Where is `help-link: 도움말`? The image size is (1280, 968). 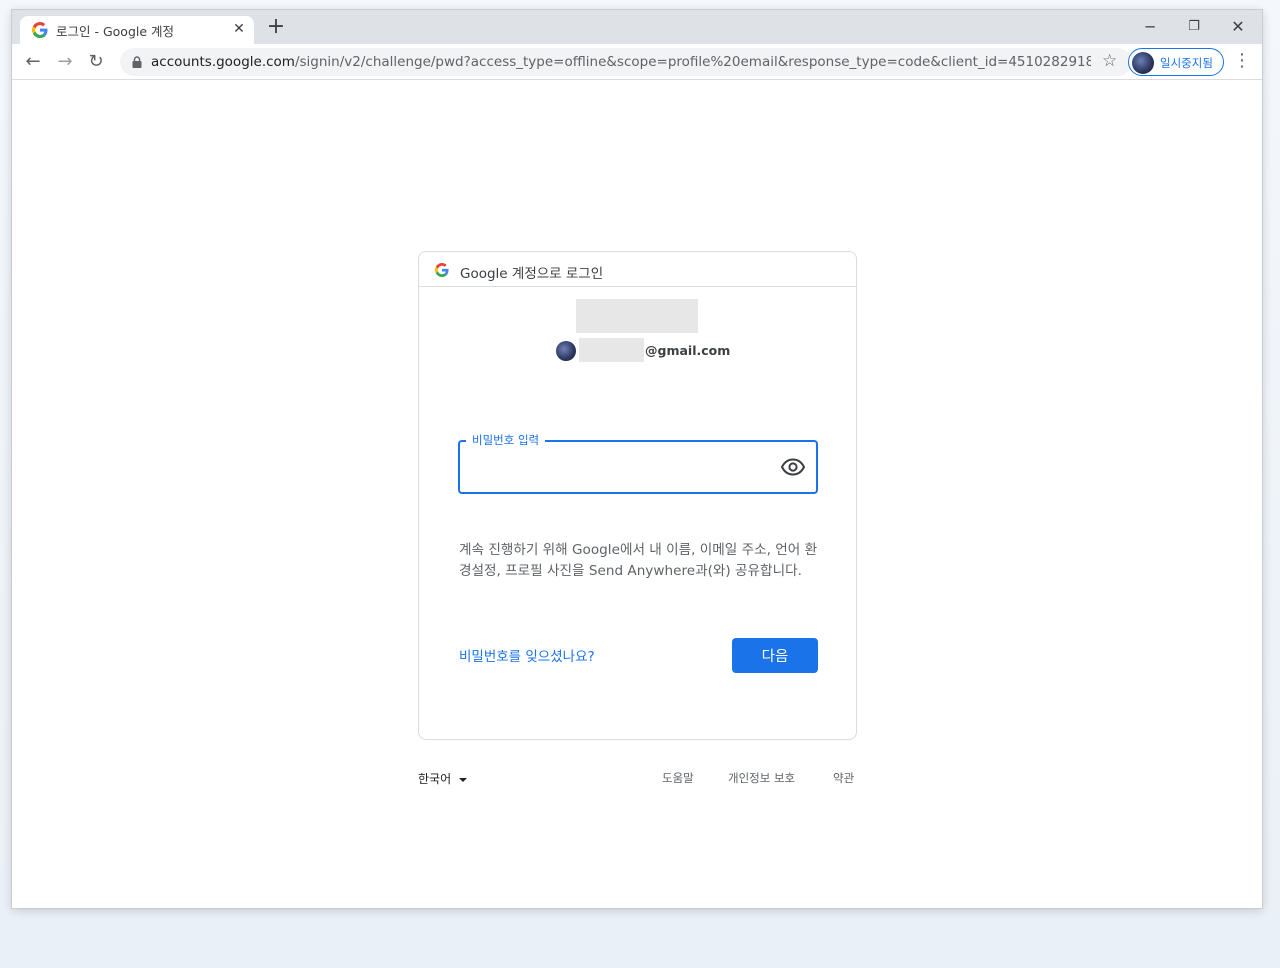
help-link: 도움말 is located at coordinates (678, 778).